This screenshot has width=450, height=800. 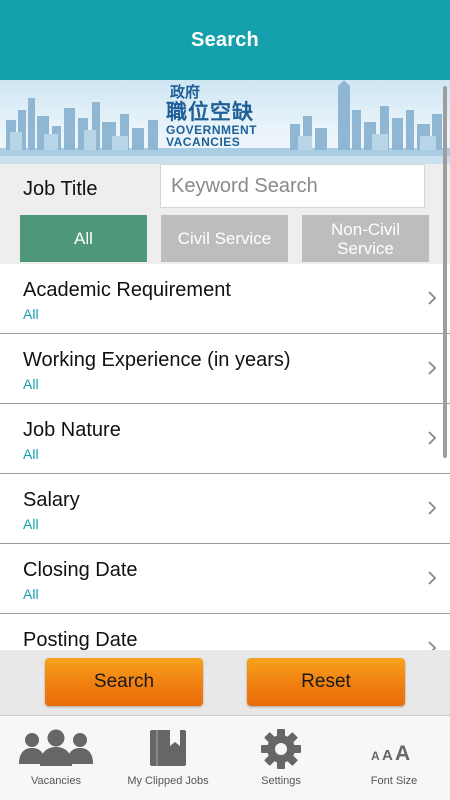 I want to click on segment-non-civil-service-label: Non-Civil Service, so click(x=365, y=238).